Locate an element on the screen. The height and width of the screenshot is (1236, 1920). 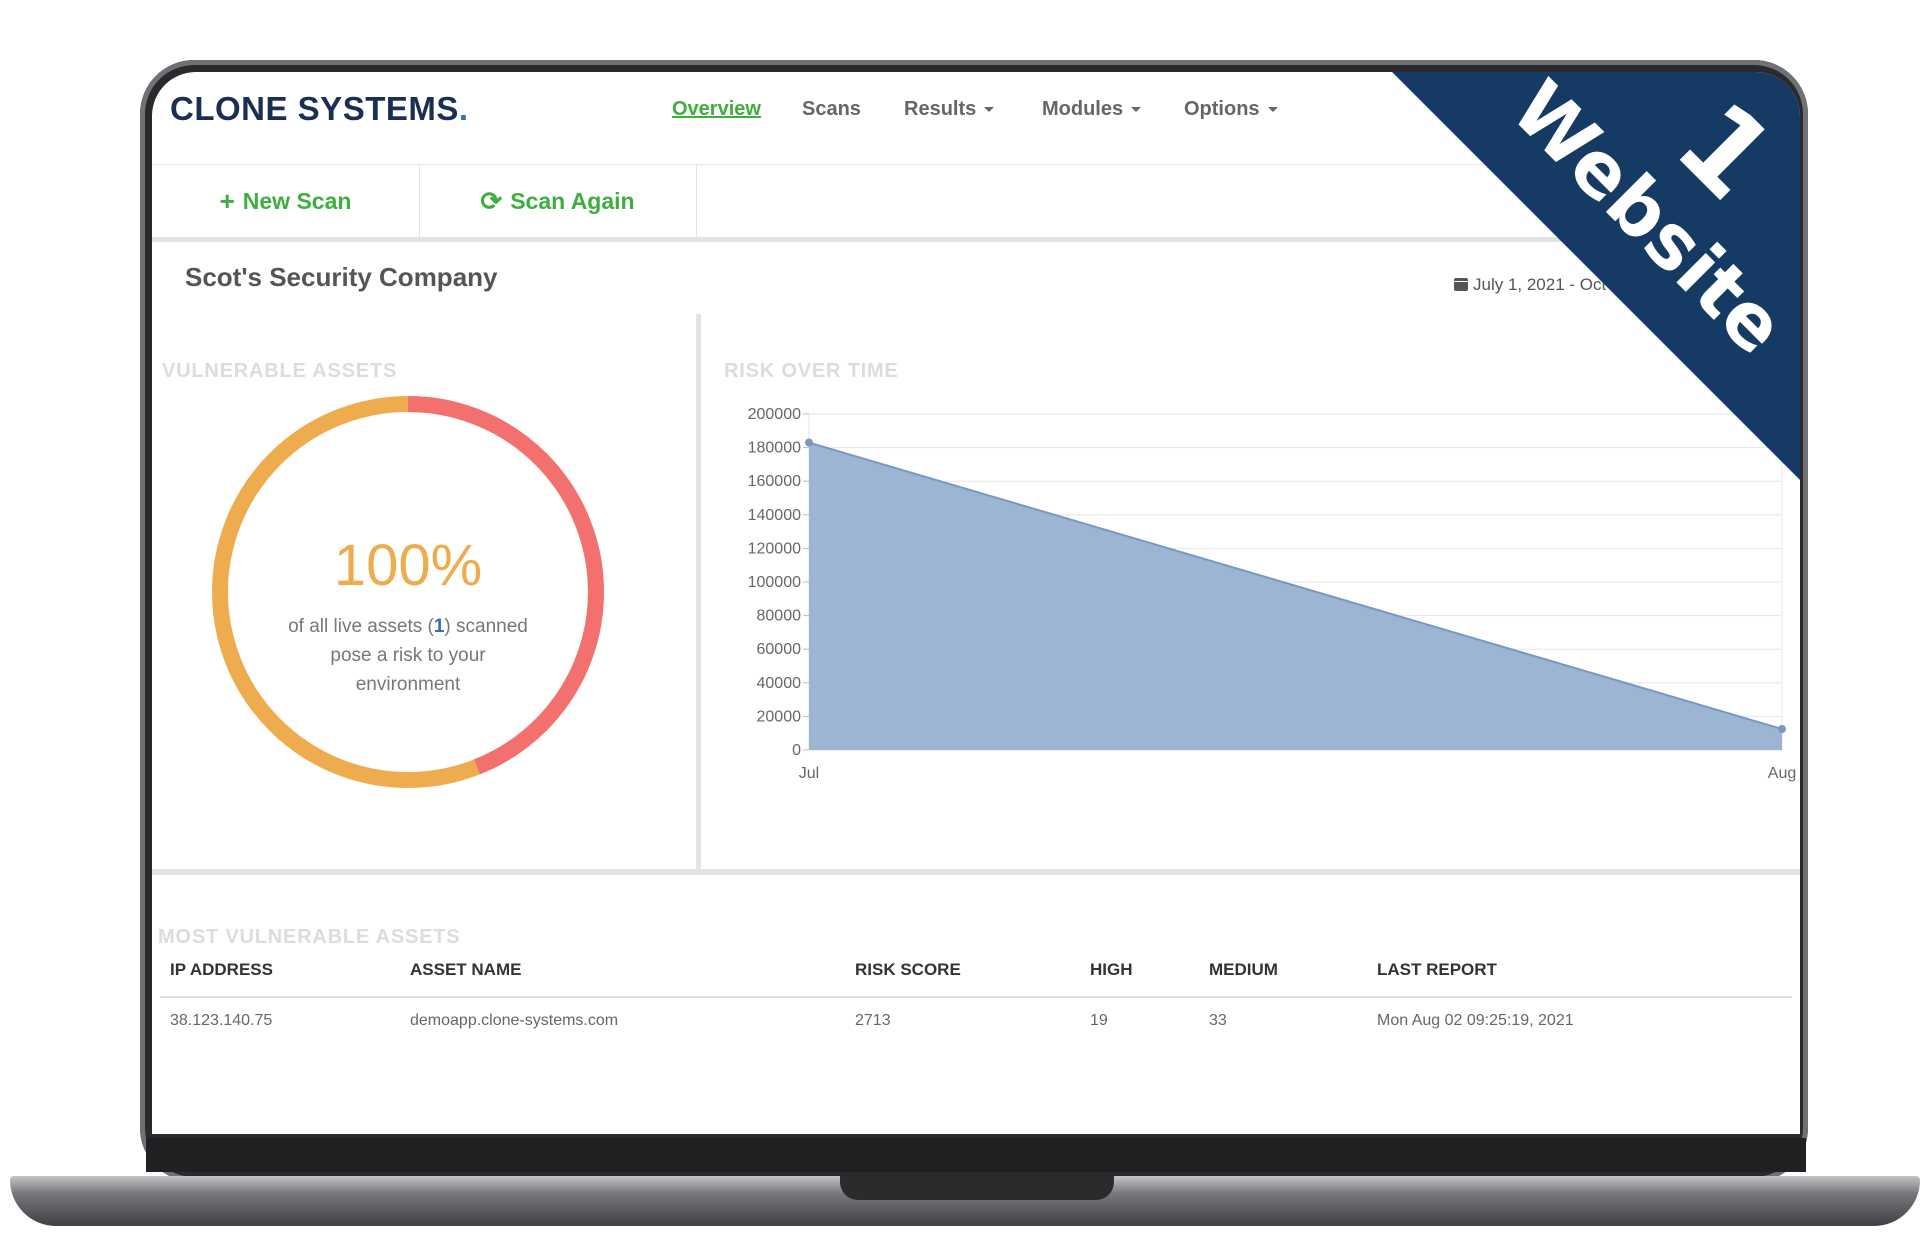
cell-asset-name: demoapp.clone-systems.com is located at coordinates (514, 1021).